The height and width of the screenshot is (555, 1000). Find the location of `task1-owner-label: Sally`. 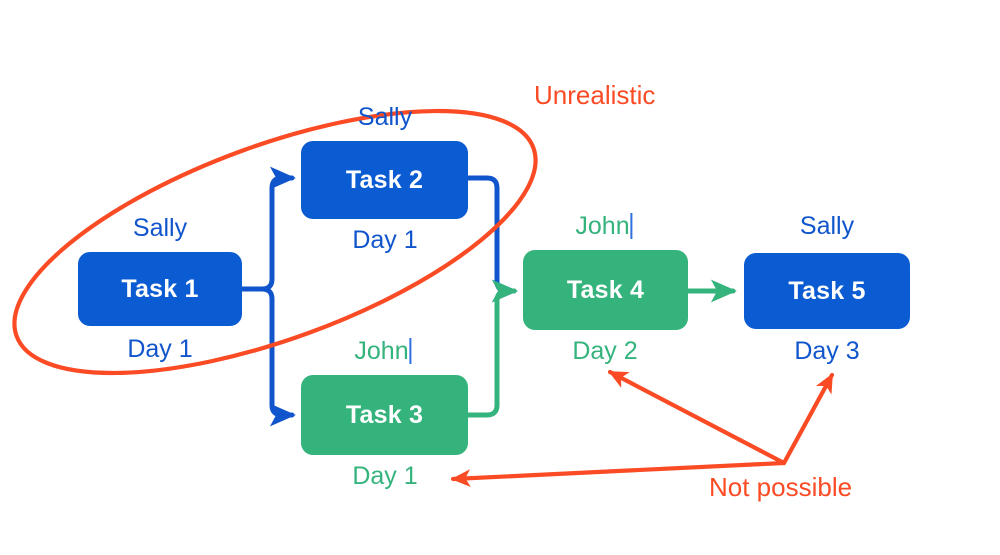

task1-owner-label: Sally is located at coordinates (160, 228).